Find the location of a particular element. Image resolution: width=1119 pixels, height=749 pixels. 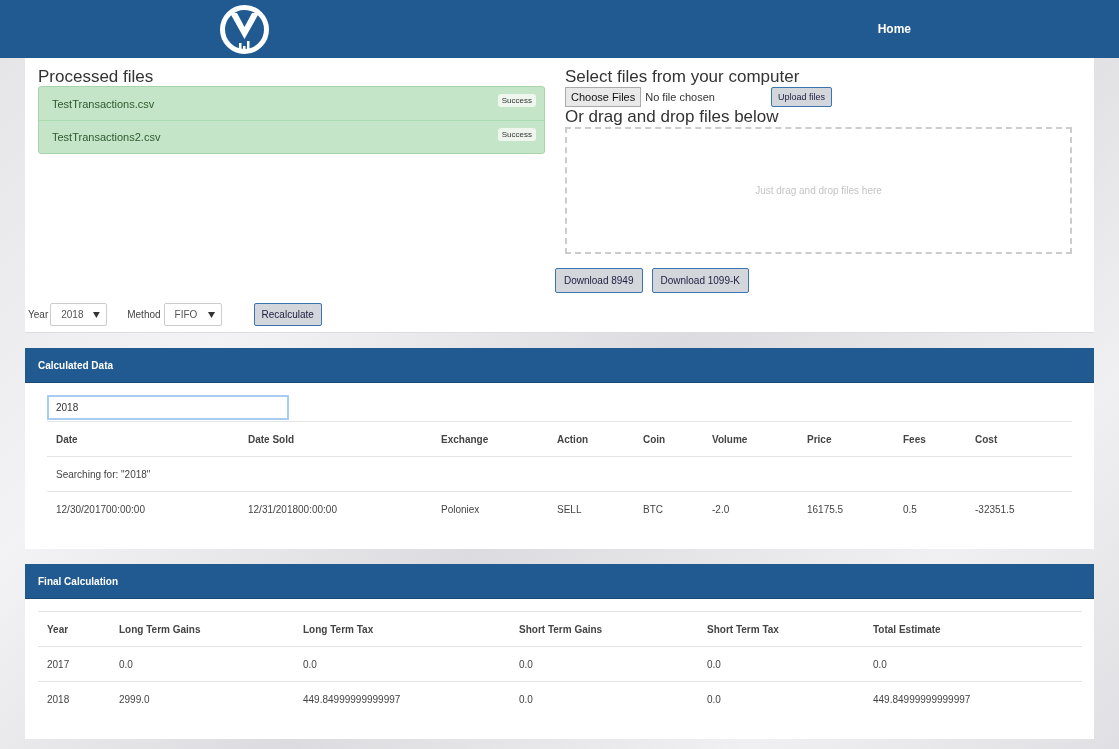

file-name: TestTransactions2.csv is located at coordinates (106, 137).